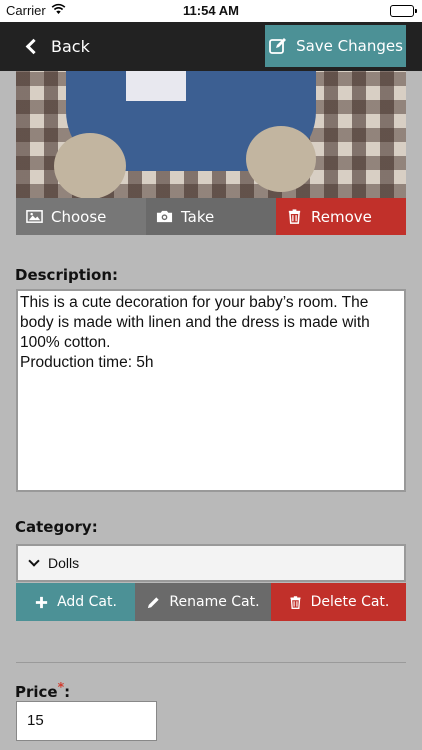 The height and width of the screenshot is (750, 422). Describe the element at coordinates (87, 602) in the screenshot. I see `add-category-label: Add Cat.` at that location.